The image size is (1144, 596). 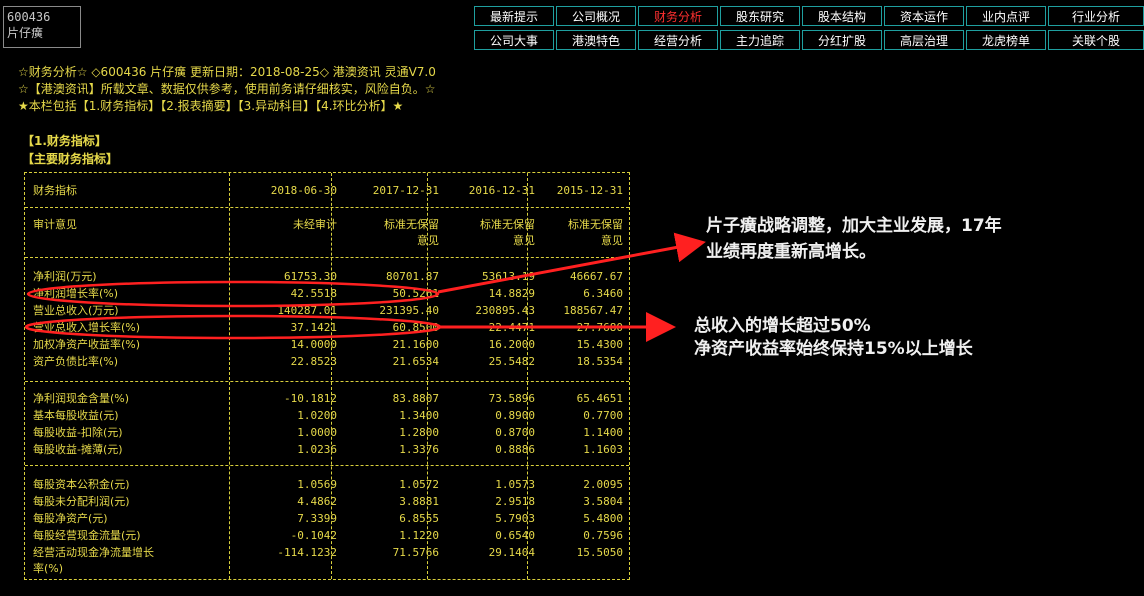 I want to click on highlight-oval-revenue-growth, so click(x=233, y=327).